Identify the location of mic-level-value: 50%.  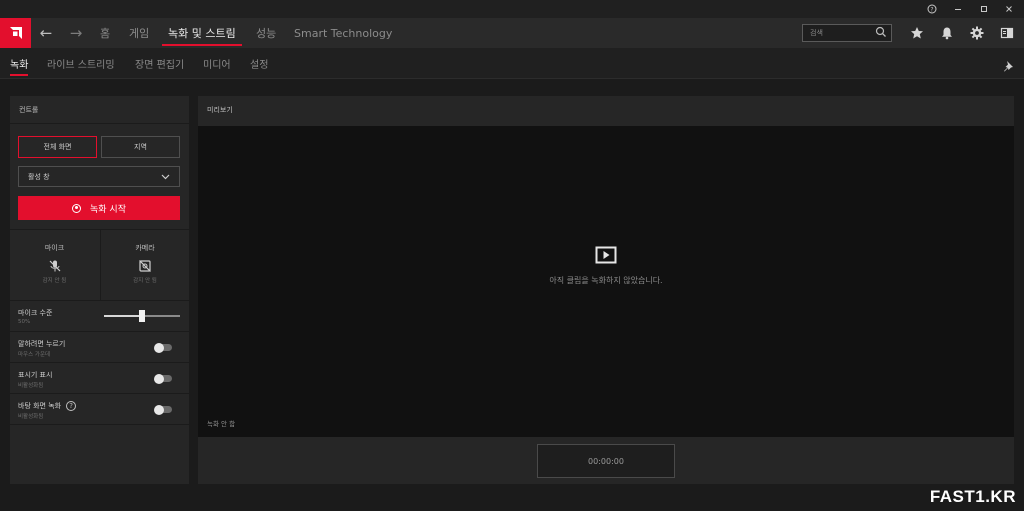
(24, 322).